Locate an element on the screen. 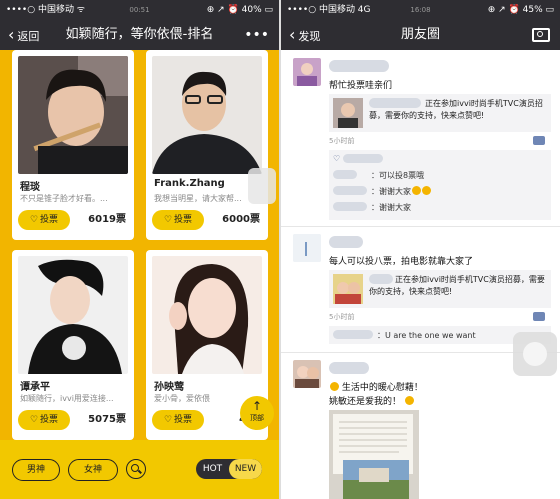 The image size is (560, 499). bottom-filter-bar: 男神 女神 HOT NEW is located at coordinates (139, 469).